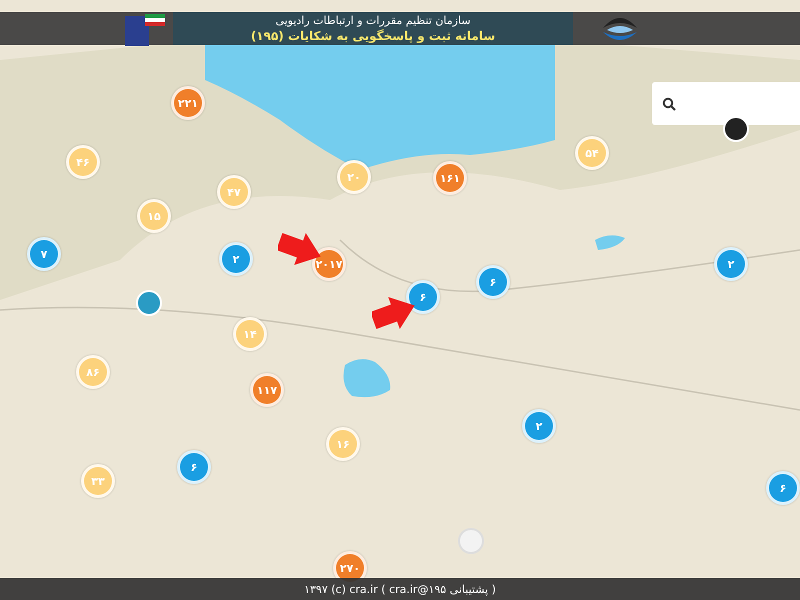 Image resolution: width=800 pixels, height=600 pixels. Describe the element at coordinates (669, 103) in the screenshot. I see `search-icon` at that location.